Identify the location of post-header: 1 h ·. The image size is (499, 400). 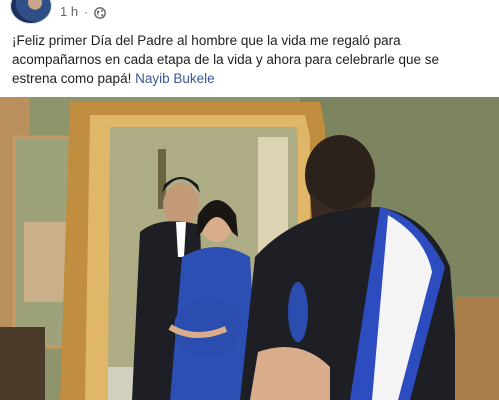
(249, 13).